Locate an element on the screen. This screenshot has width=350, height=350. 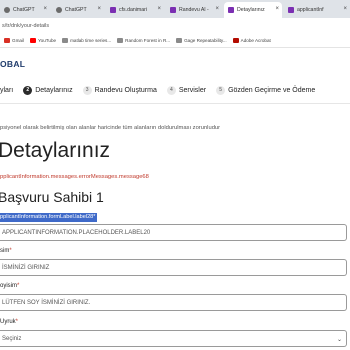
chevron-down-icon: ⌄ is located at coordinates (339, 340).